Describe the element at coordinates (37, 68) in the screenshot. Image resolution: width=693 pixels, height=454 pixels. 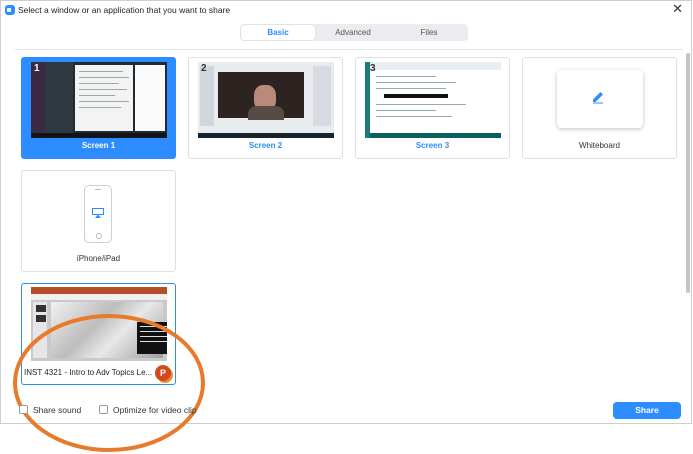
I see `screen-number: 1` at that location.